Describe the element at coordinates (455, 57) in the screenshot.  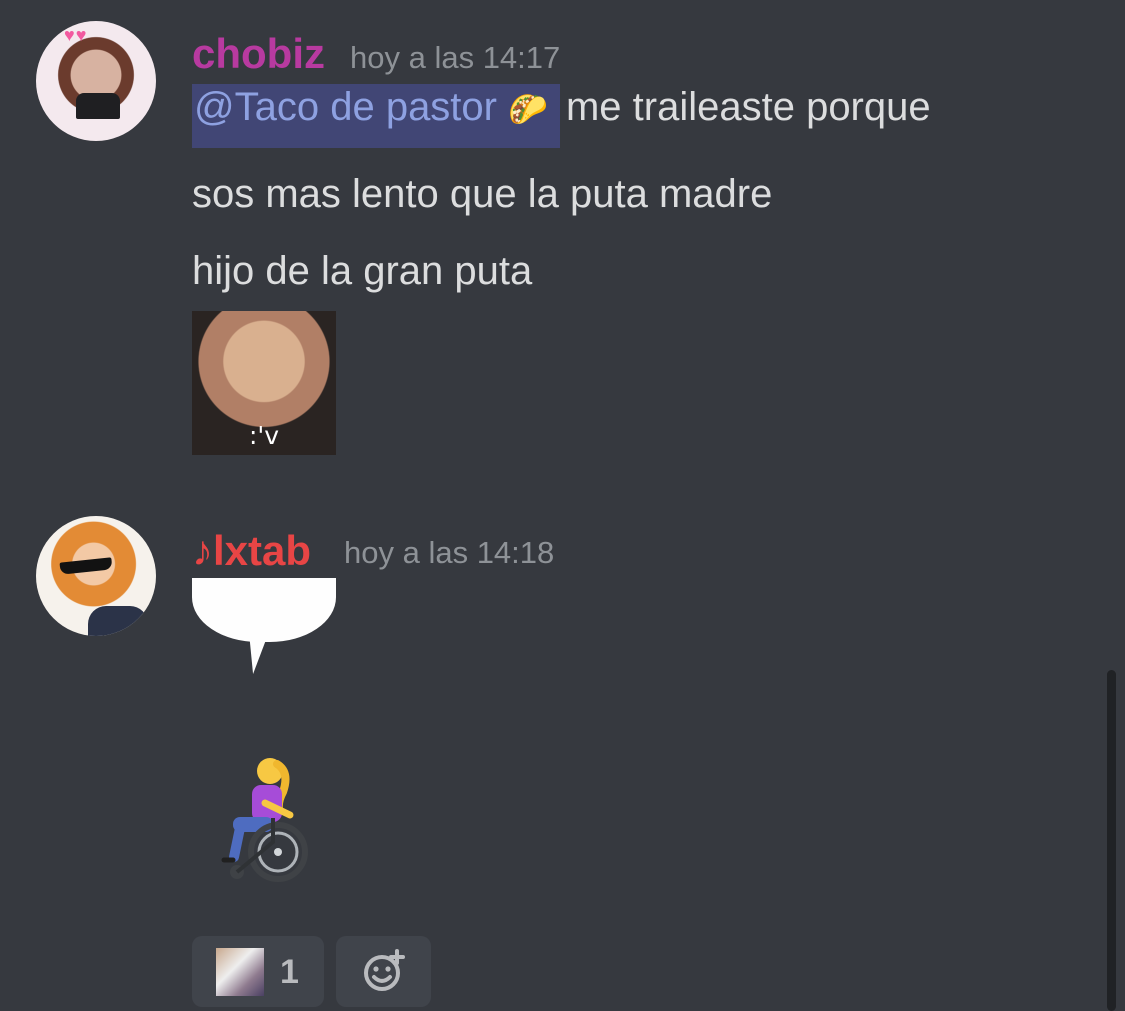
I see `message-timestamp: hoy a las 14:17` at that location.